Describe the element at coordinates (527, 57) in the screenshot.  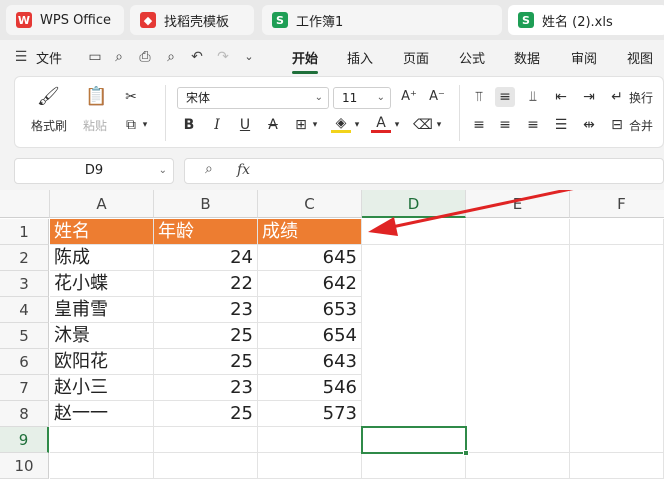
I see `menu-data: 数据` at that location.